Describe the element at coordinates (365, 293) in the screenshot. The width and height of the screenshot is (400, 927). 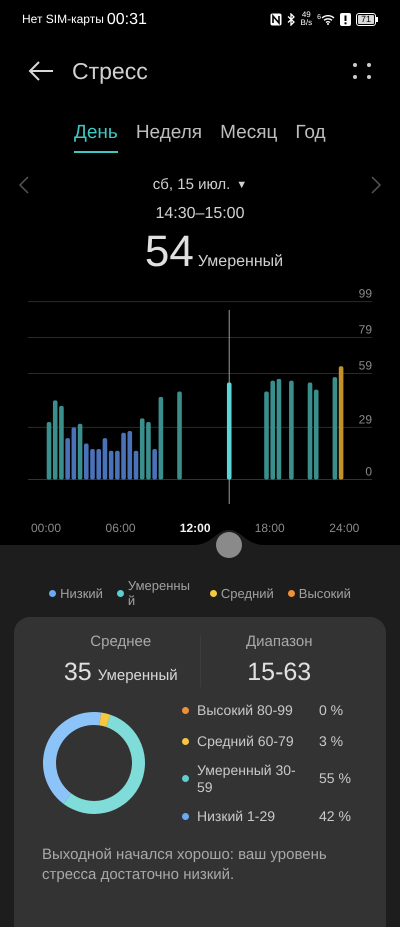
I see `y-tick-label: 99` at that location.